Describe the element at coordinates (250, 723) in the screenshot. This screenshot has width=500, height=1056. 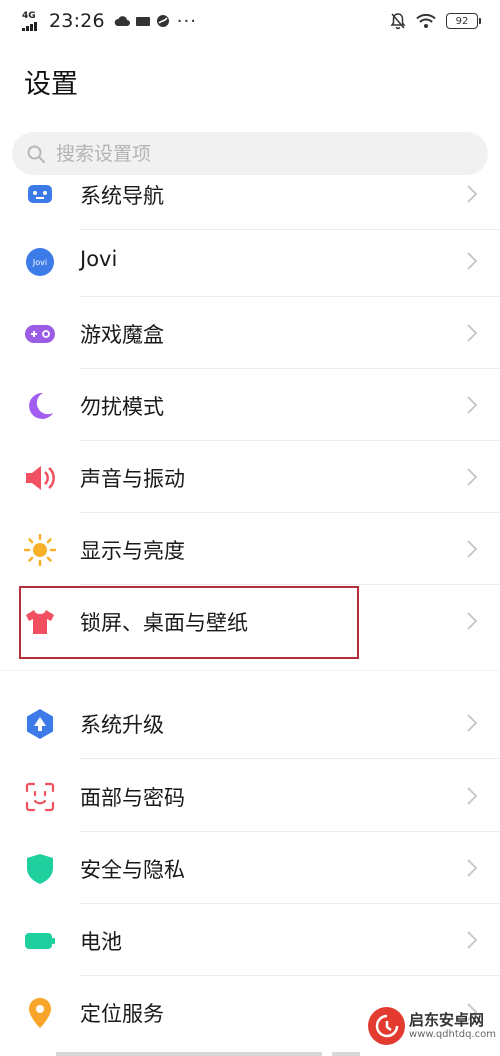
I see `setting-row-system-update: 系统升级` at that location.